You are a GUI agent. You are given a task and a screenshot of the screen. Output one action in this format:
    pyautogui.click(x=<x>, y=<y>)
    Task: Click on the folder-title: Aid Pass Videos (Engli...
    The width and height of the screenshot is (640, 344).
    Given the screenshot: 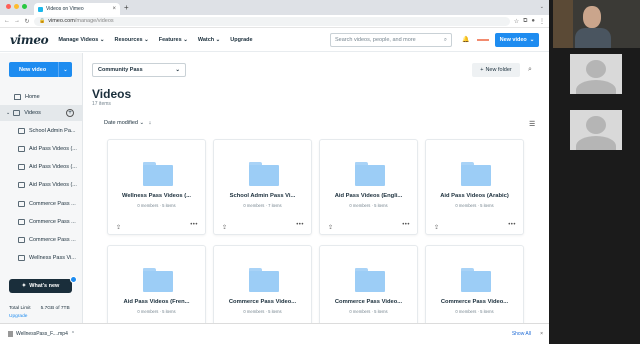 What is the action you would take?
    pyautogui.click(x=368, y=196)
    